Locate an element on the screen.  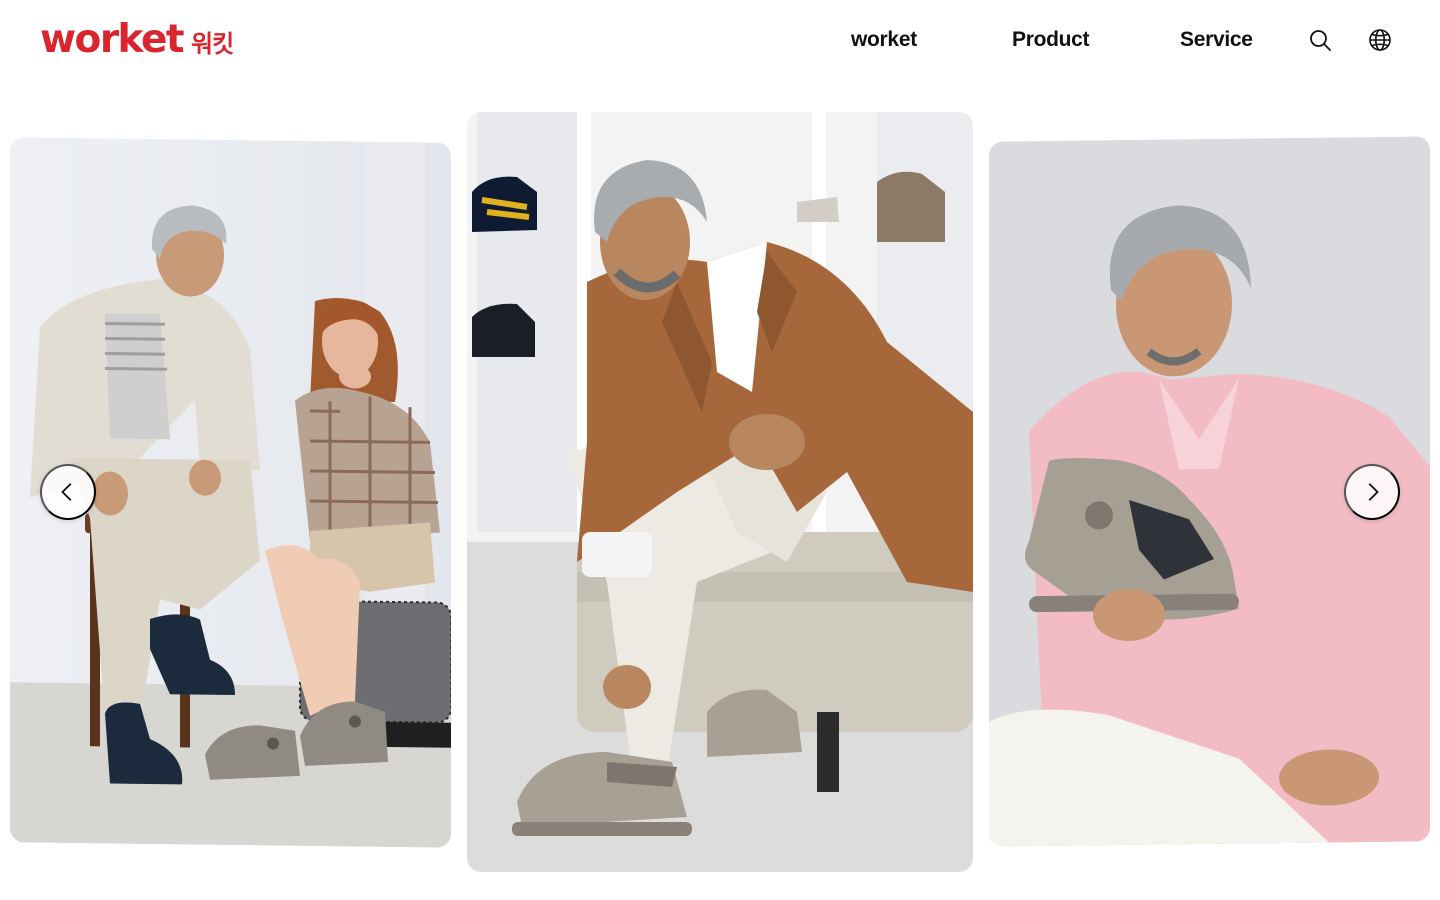
brand-logo: worket 워킷 is located at coordinates (137, 39).